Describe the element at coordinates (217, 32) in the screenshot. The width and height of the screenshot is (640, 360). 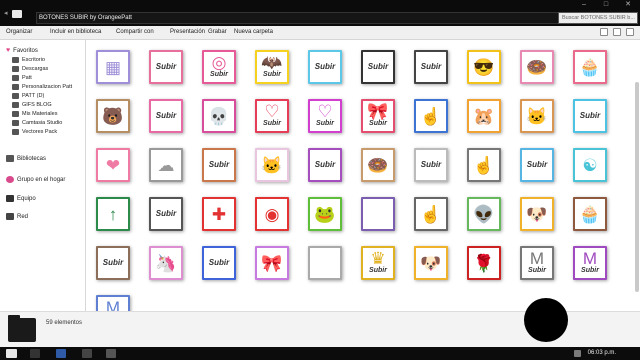
I see `burn-button: Grabar` at that location.